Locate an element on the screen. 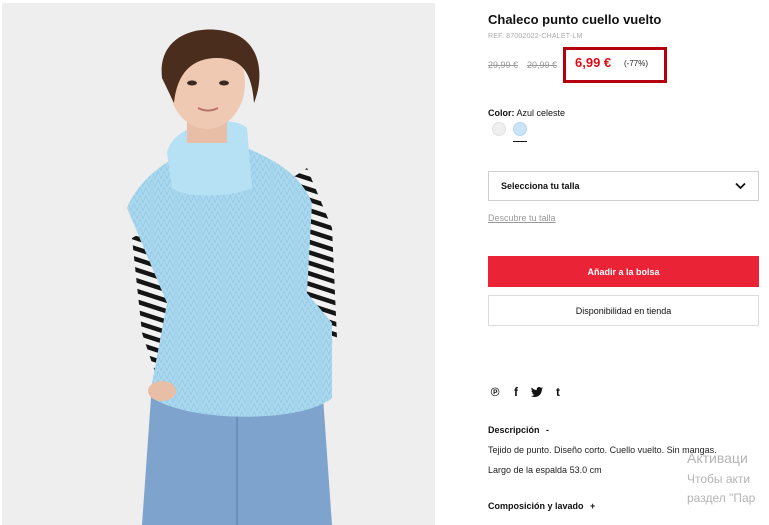 Image resolution: width=769 pixels, height=525 pixels. product-reference: REF. 87002022-CHALET-LM is located at coordinates (535, 36).